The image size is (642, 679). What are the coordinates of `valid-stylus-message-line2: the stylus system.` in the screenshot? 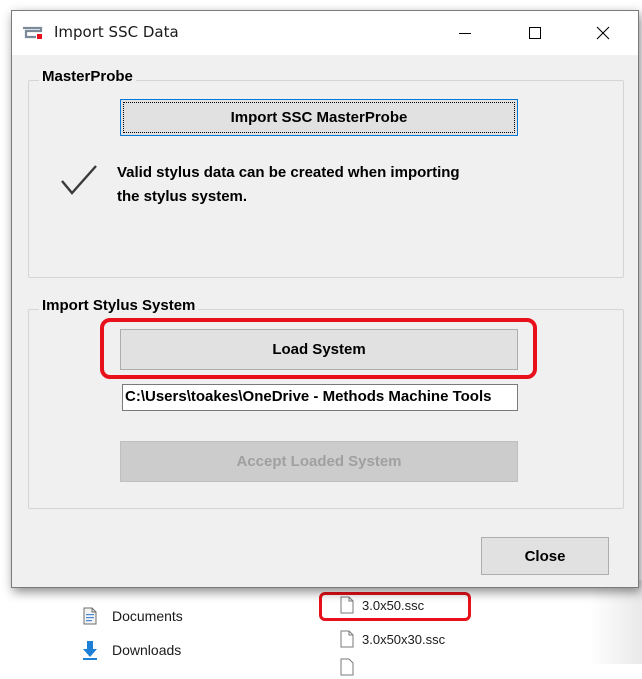 It's located at (182, 196).